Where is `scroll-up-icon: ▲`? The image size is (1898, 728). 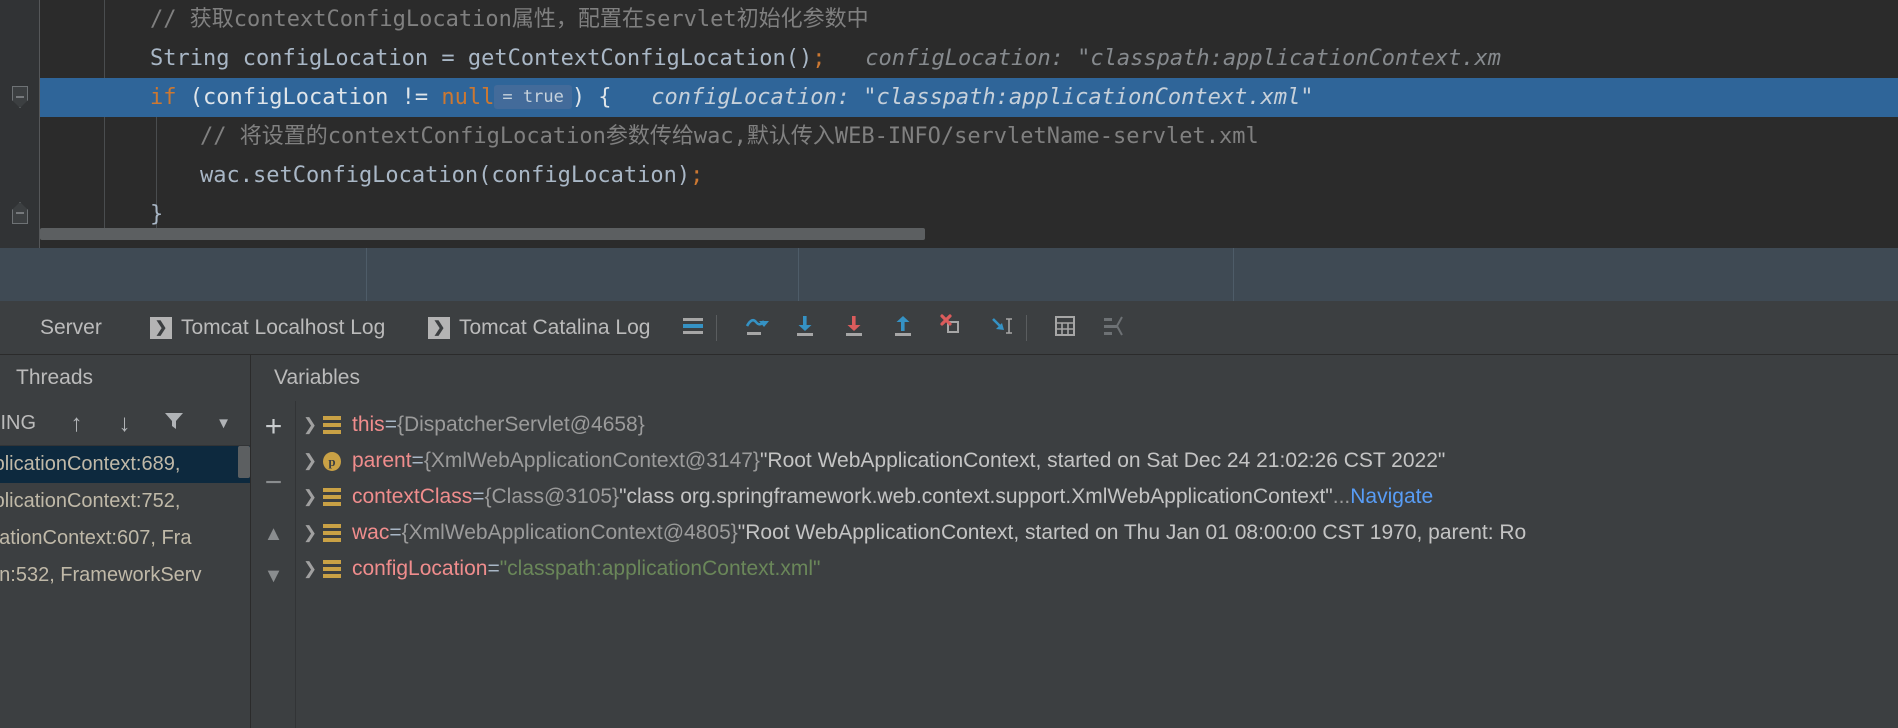 scroll-up-icon: ▲ is located at coordinates (273, 534).